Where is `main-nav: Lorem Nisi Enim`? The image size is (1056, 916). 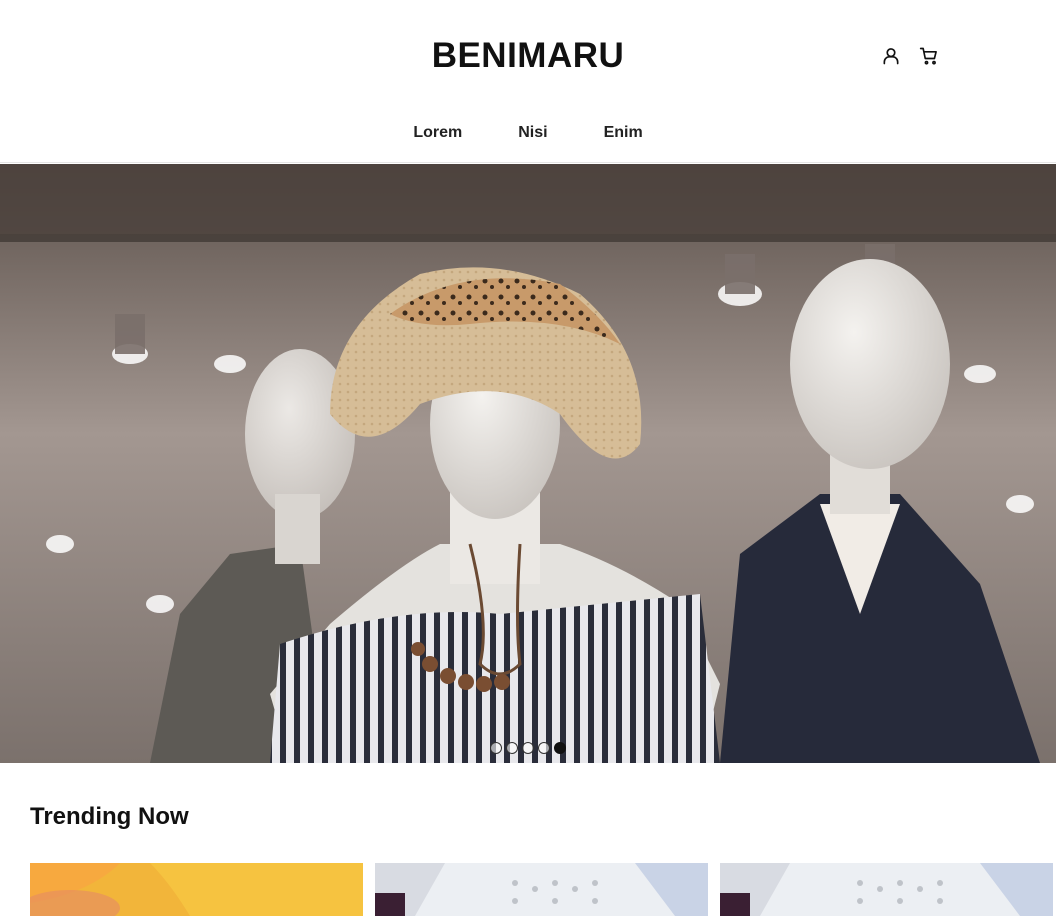 main-nav: Lorem Nisi Enim is located at coordinates (528, 133).